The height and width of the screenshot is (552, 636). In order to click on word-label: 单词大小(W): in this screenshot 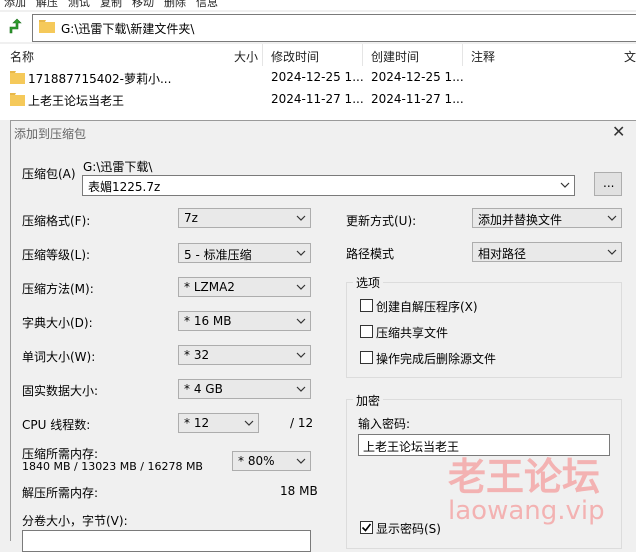, I will do `click(59, 357)`.